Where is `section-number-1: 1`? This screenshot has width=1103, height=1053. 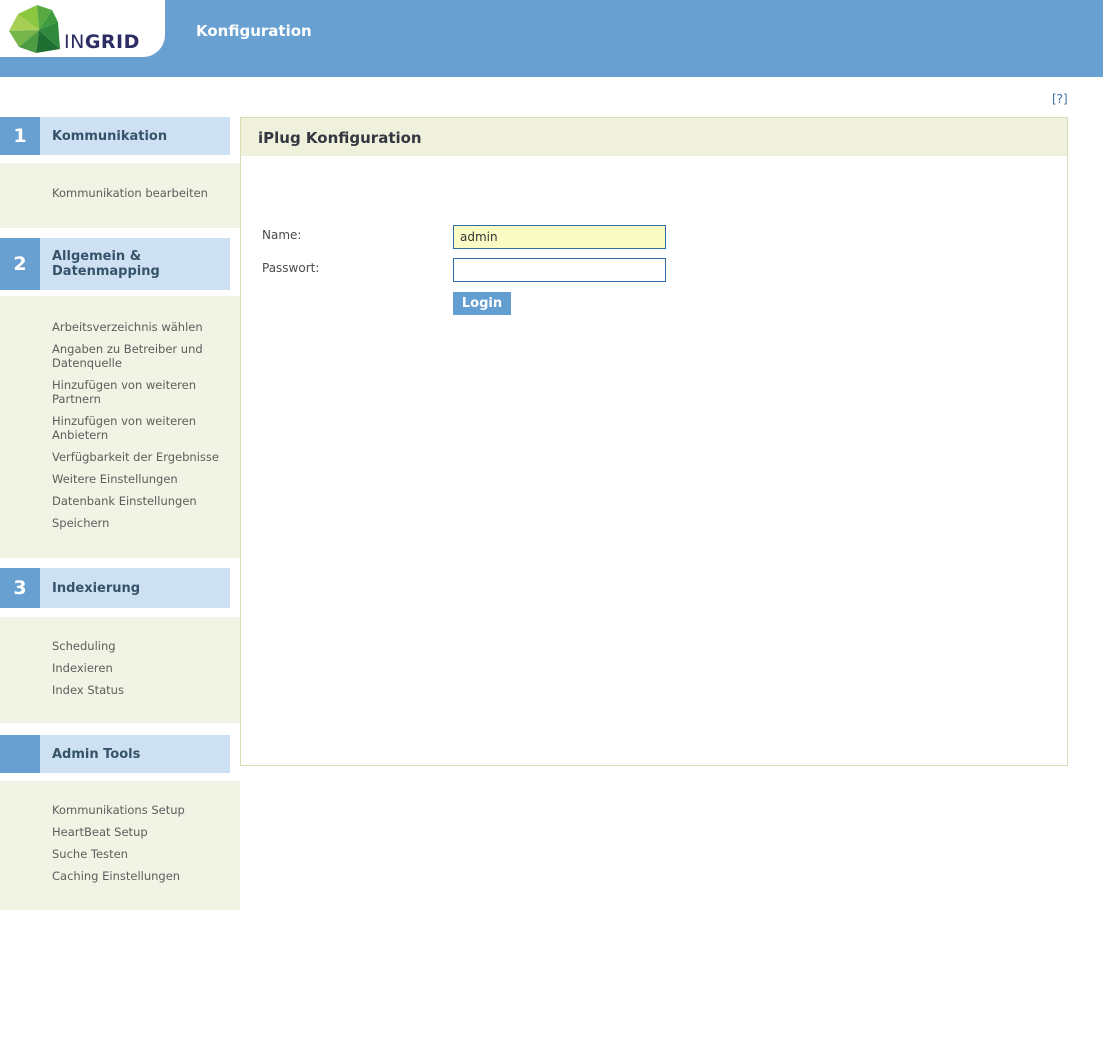 section-number-1: 1 is located at coordinates (20, 136).